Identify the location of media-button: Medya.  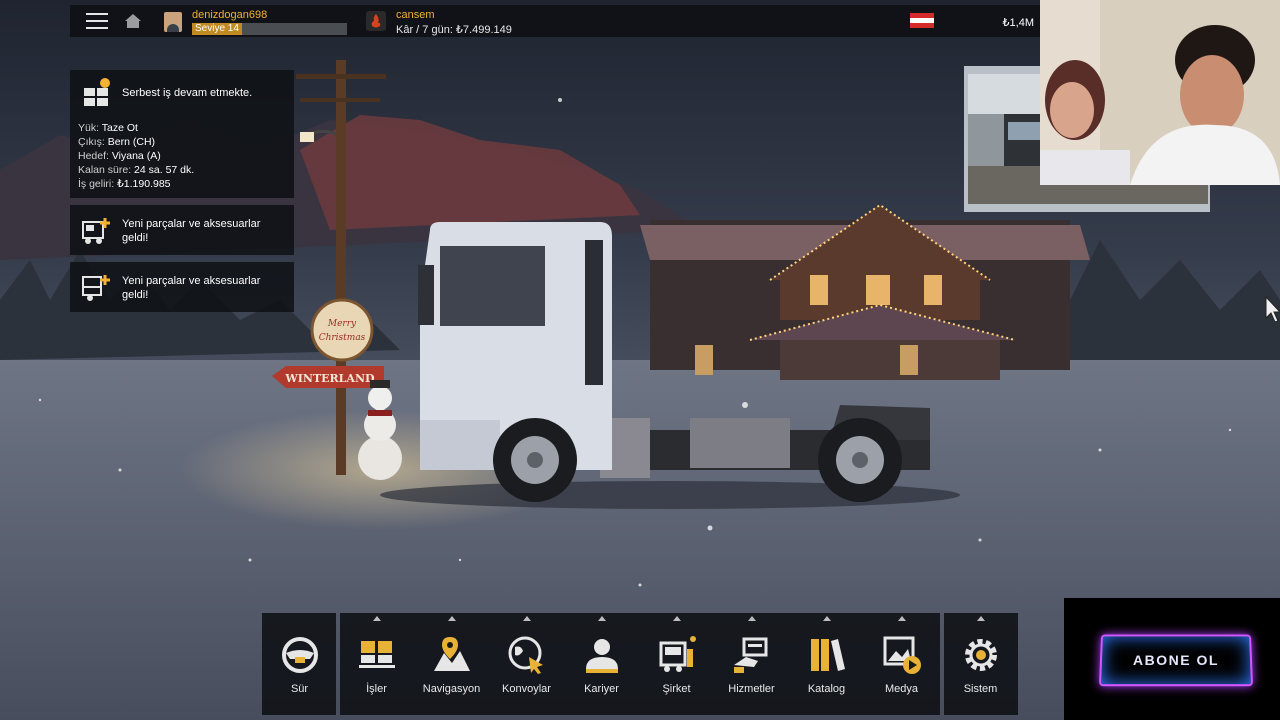
(901, 664).